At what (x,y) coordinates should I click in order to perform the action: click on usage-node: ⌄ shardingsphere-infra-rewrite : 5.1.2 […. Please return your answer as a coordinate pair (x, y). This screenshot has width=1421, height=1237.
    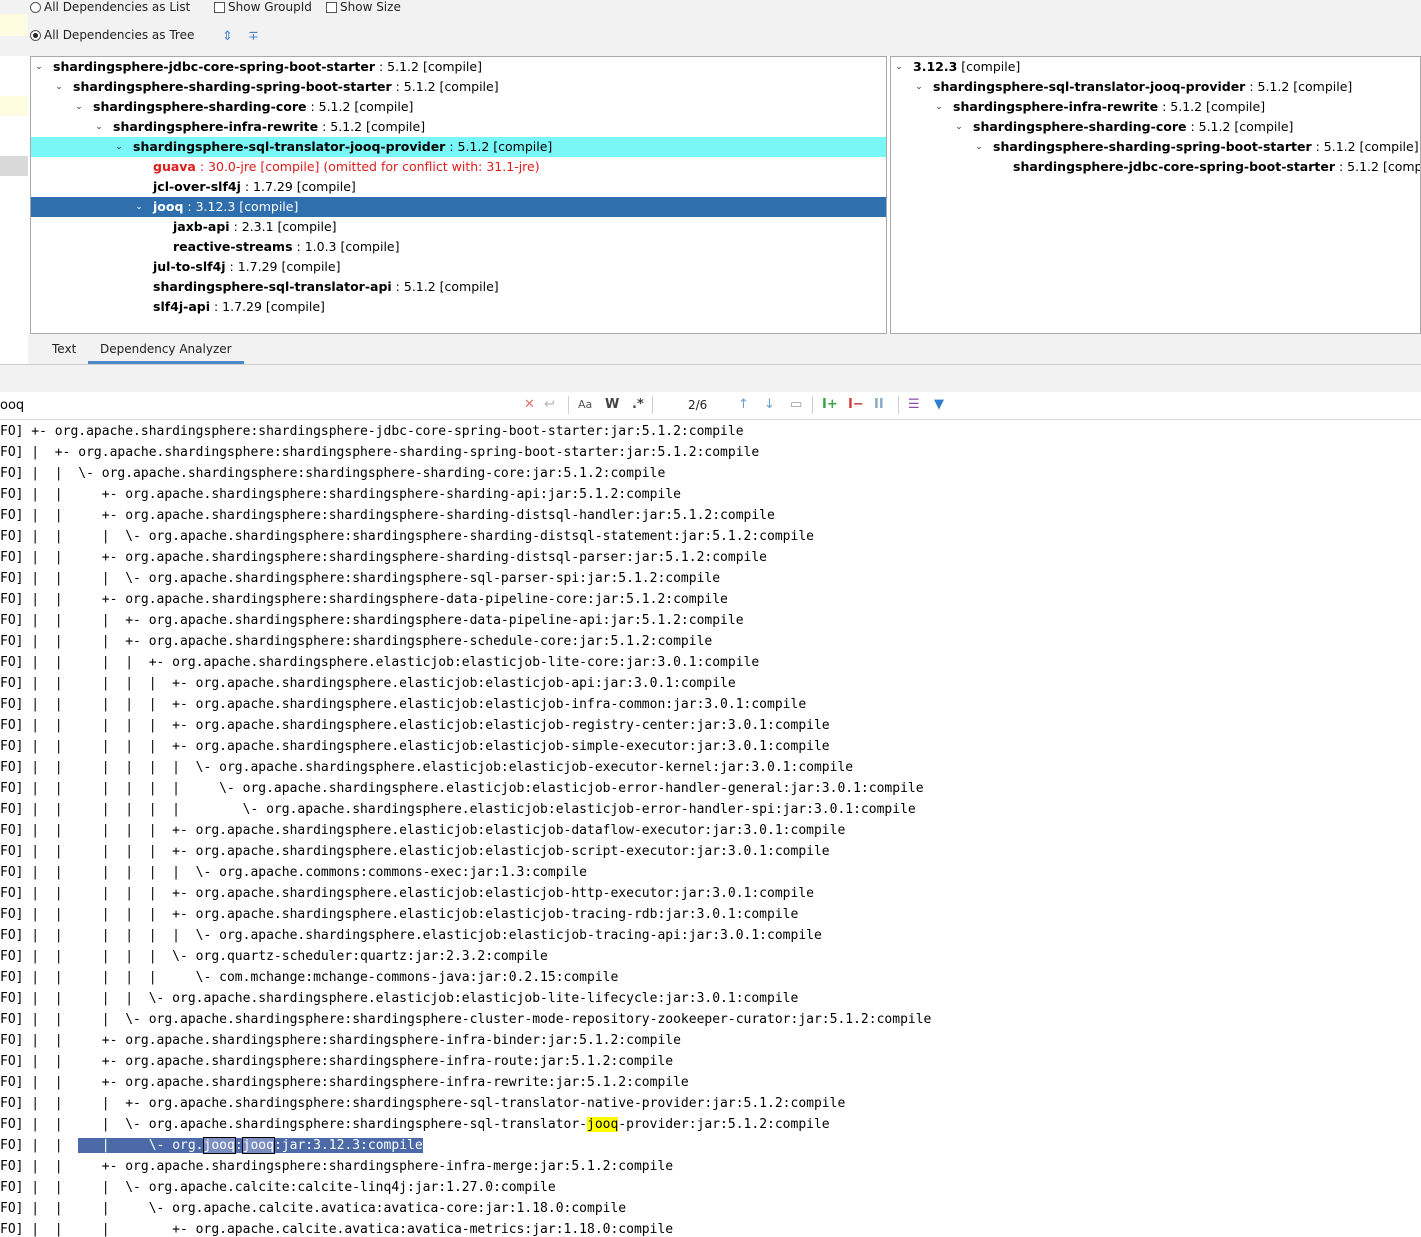
    Looking at the image, I should click on (1155, 107).